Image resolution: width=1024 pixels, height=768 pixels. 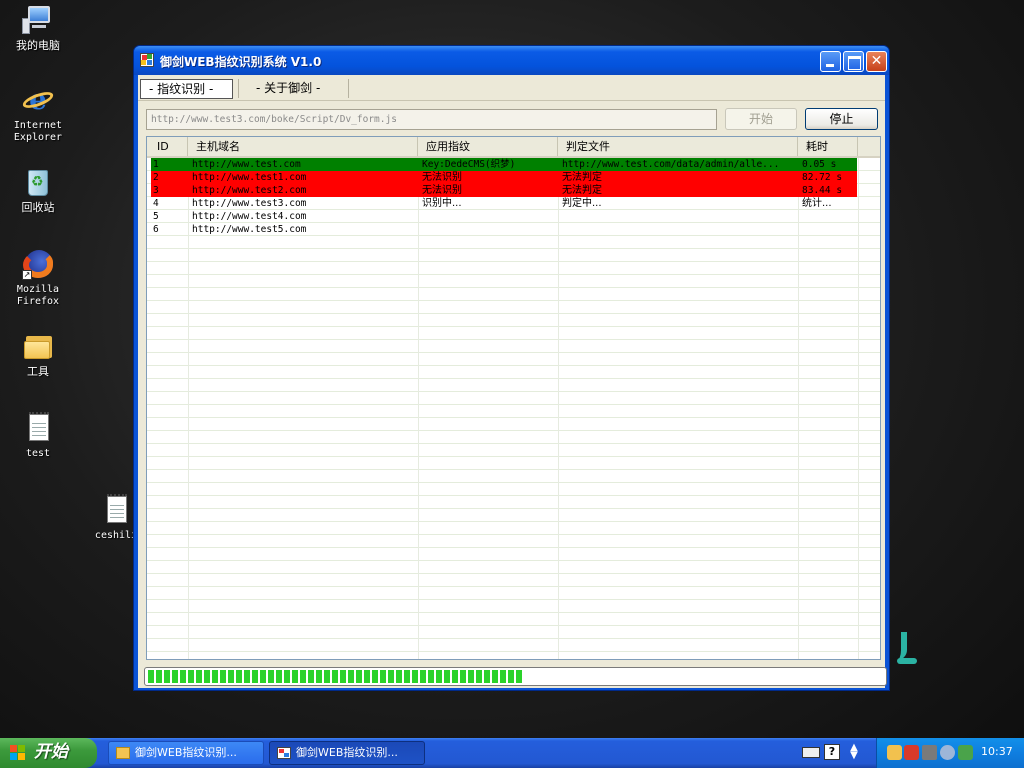 I want to click on cell-host: http://www.test2.com, so click(x=249, y=190).